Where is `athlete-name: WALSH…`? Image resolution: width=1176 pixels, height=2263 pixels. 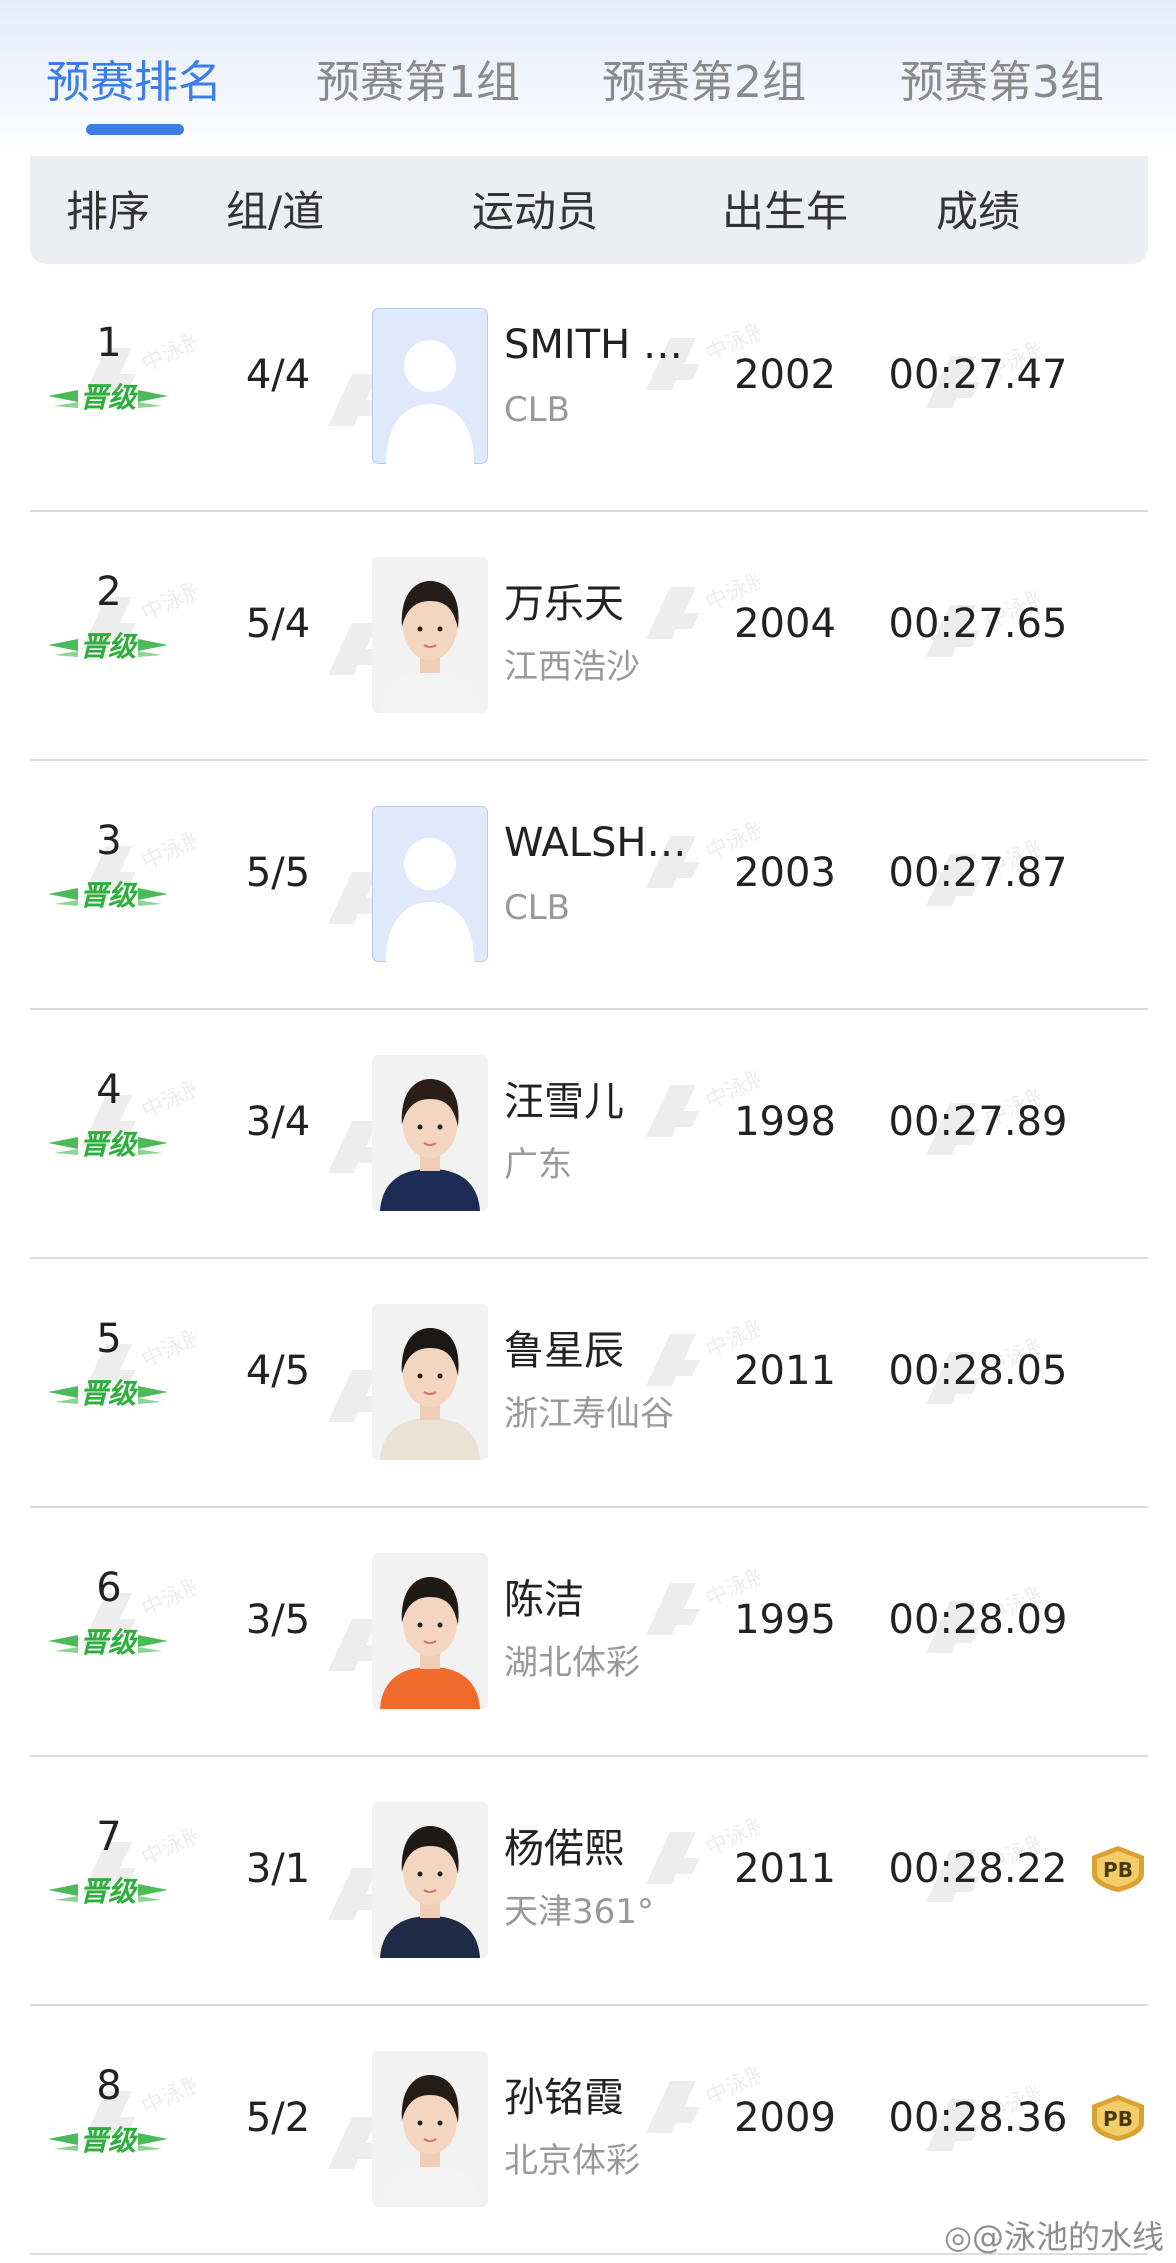 athlete-name: WALSH… is located at coordinates (595, 843).